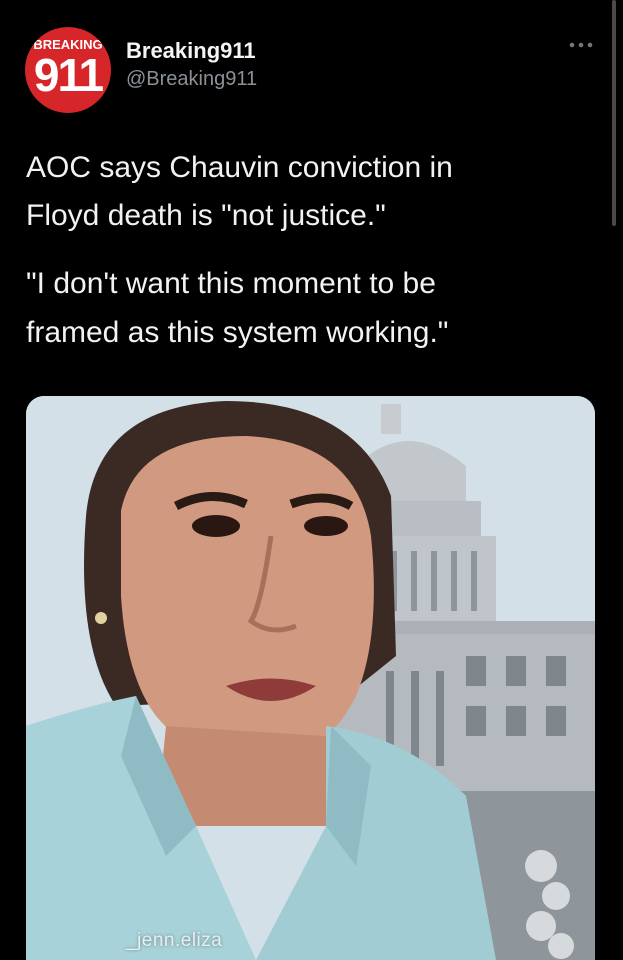 The width and height of the screenshot is (623, 960). What do you see at coordinates (581, 45) in the screenshot?
I see `more-dots-icon` at bounding box center [581, 45].